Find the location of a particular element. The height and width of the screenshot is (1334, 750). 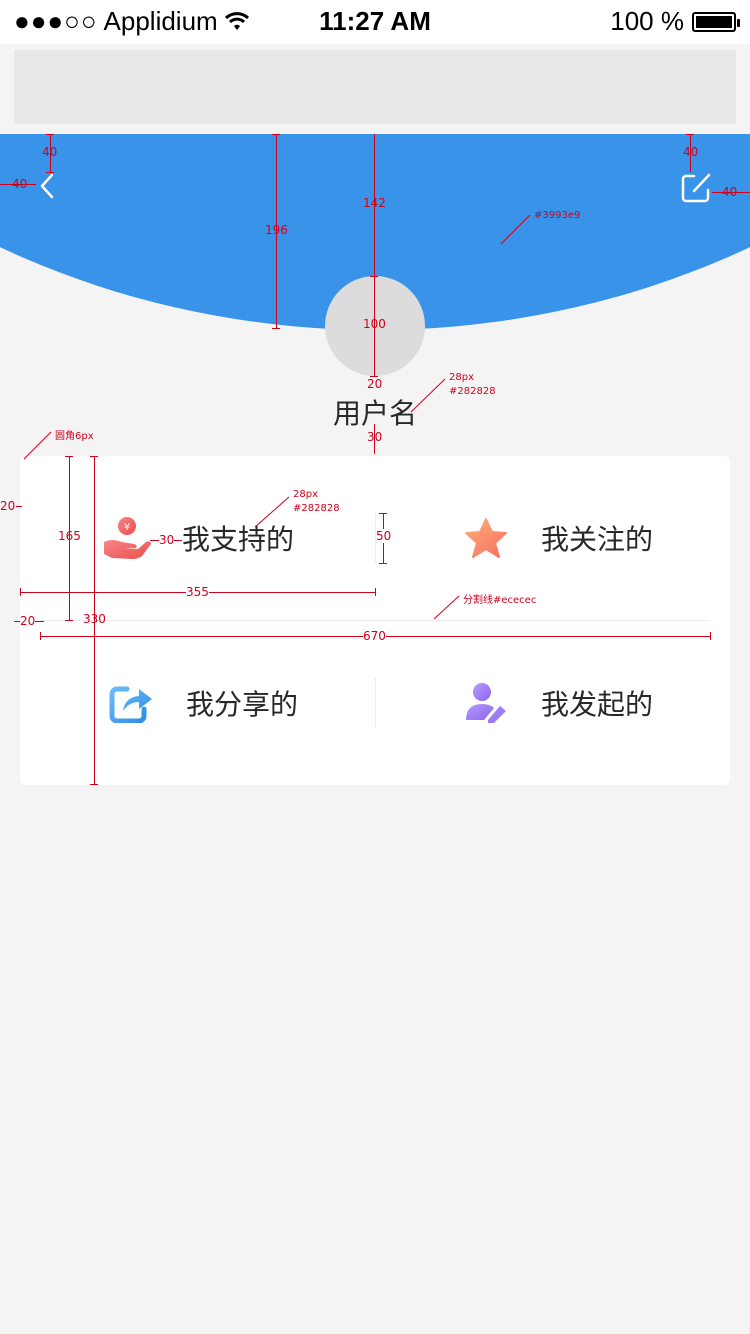

annotation-label: 100 is located at coordinates (374, 324).